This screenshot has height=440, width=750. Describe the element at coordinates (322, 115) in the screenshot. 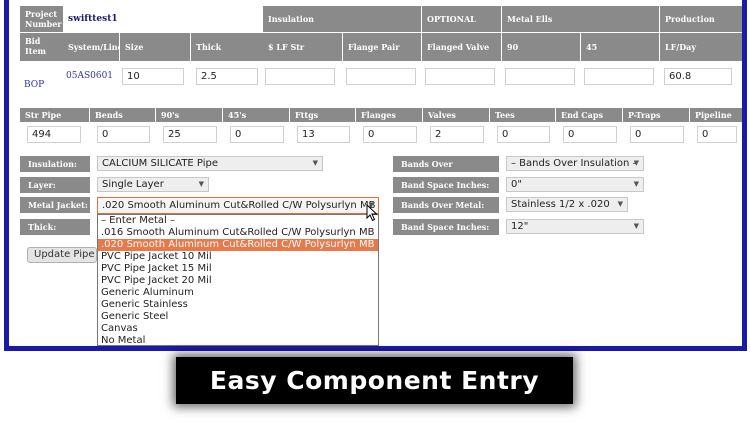

I see `count-header: Fttgs` at that location.